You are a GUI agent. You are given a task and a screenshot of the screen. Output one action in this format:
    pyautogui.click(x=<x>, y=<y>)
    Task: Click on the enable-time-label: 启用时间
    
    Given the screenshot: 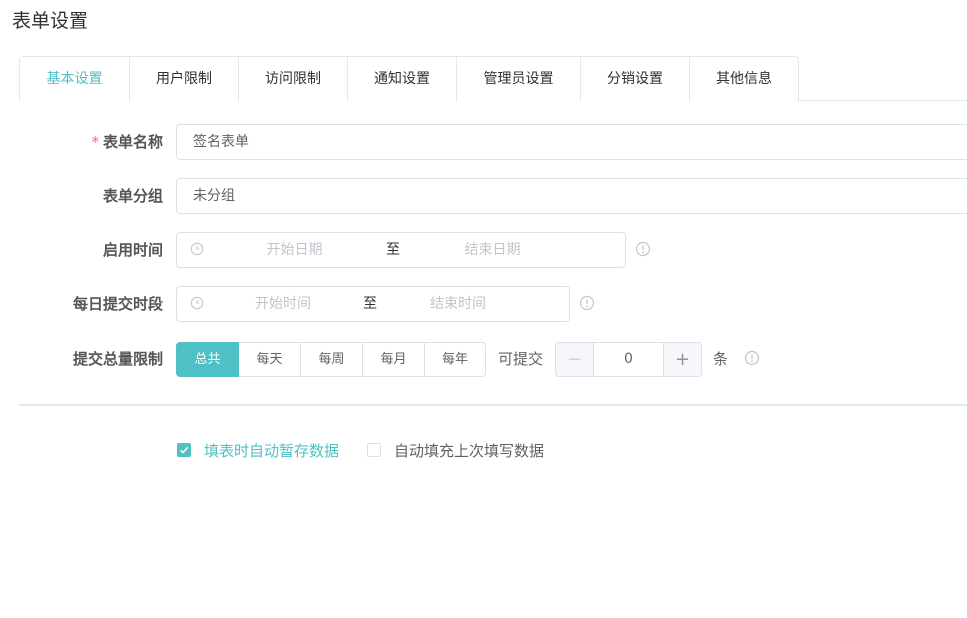 What is the action you would take?
    pyautogui.click(x=132, y=250)
    